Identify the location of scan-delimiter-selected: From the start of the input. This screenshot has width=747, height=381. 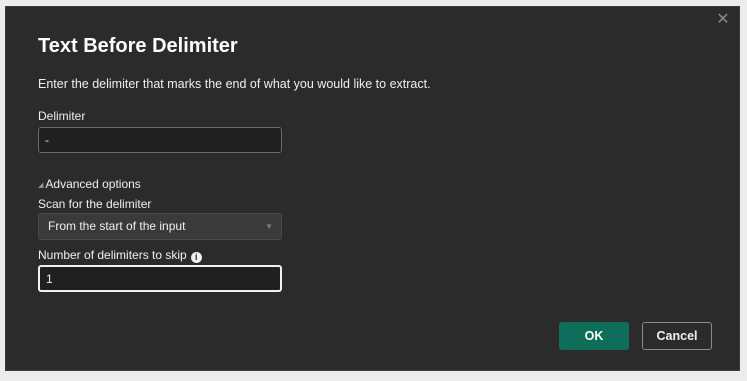
(117, 226).